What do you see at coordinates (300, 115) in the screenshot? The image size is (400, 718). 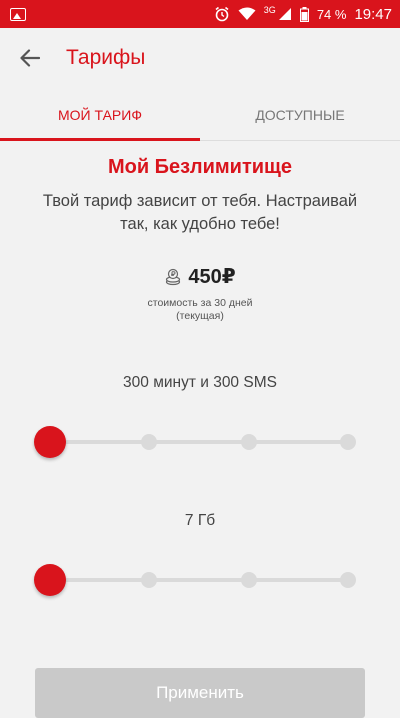 I see `tab-available: ДОСТУПНЫЕ` at bounding box center [300, 115].